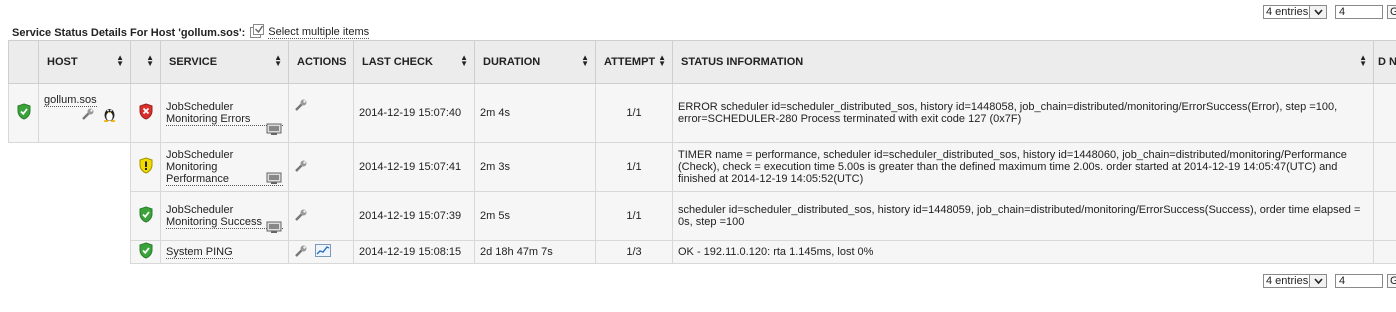 The width and height of the screenshot is (1396, 312). What do you see at coordinates (414, 252) in the screenshot?
I see `last-check-cell: 2014-12-19 15:08:15` at bounding box center [414, 252].